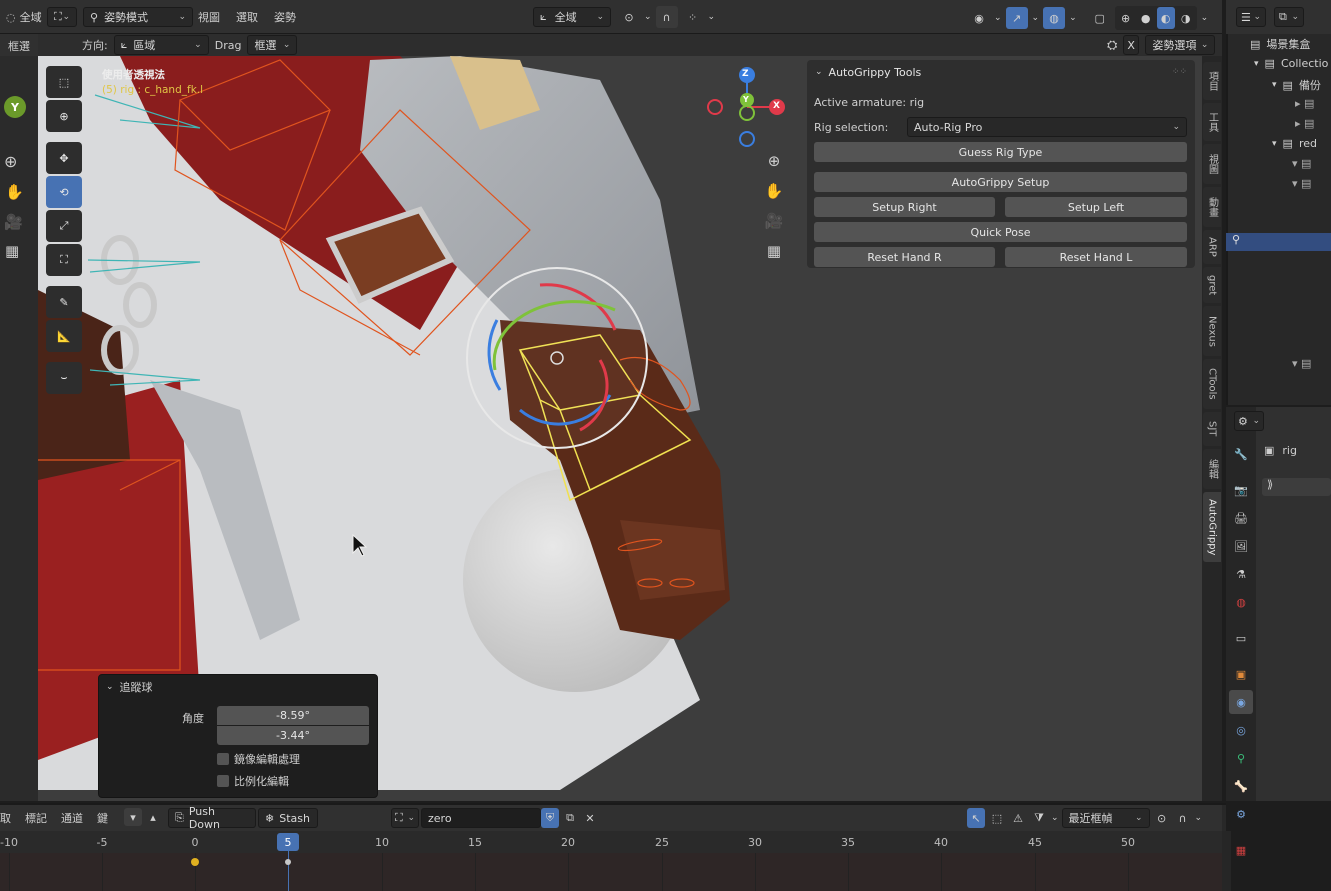  What do you see at coordinates (1241, 602) in the screenshot?
I see `world-properties-icon: ◍` at bounding box center [1241, 602].